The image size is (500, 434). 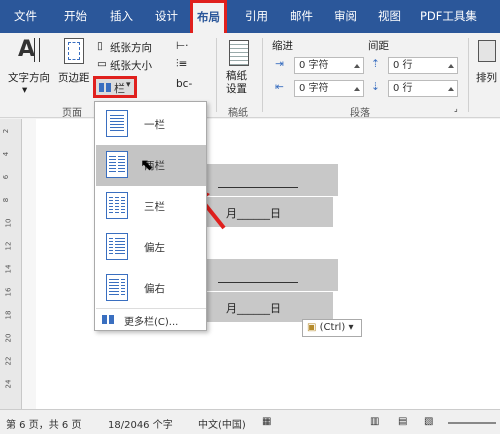 I want to click on three-columns-icon, so click(x=117, y=205).